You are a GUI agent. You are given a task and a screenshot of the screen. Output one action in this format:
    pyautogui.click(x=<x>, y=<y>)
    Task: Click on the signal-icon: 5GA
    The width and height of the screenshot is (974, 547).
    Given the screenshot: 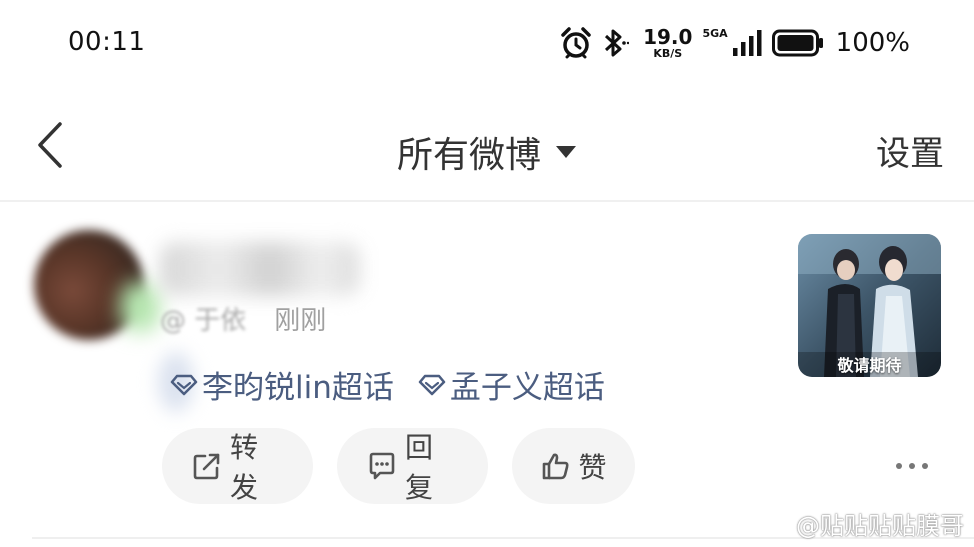 What is the action you would take?
    pyautogui.click(x=732, y=42)
    